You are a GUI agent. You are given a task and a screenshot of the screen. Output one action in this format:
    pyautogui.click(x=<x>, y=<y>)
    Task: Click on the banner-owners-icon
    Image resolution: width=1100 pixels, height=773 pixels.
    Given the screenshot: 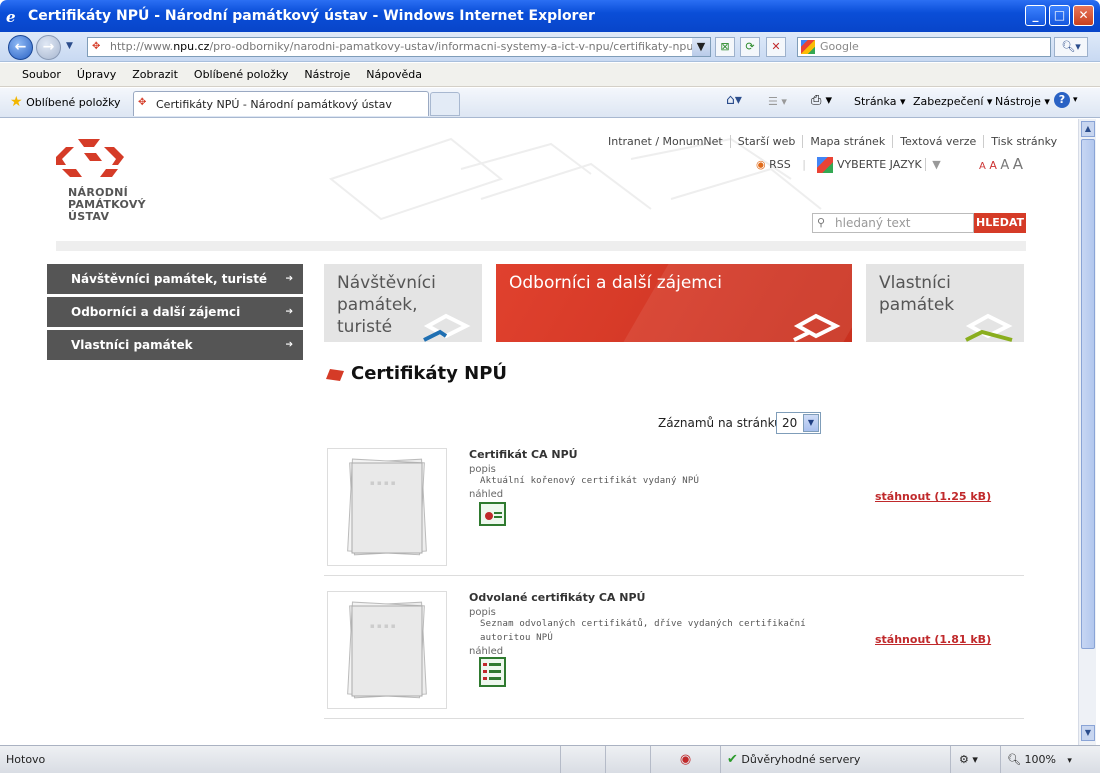 What is the action you would take?
    pyautogui.click(x=989, y=327)
    